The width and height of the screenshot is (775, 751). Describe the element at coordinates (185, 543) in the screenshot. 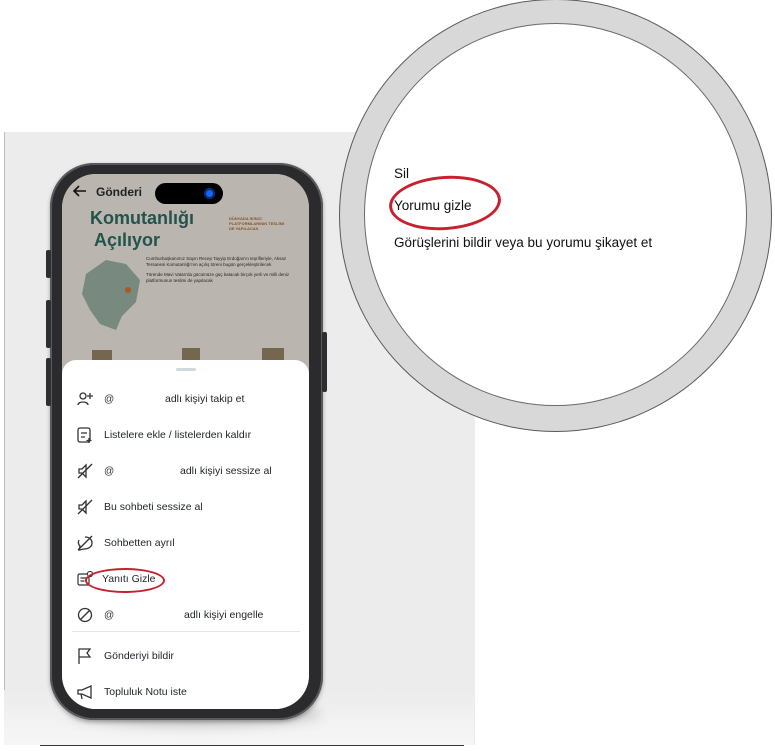

I see `menu-item-leave-conversation: Sohbetten ayrıl` at that location.